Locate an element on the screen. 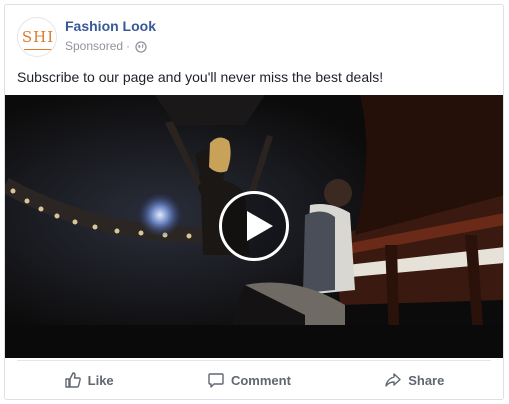  globe-icon is located at coordinates (141, 46).